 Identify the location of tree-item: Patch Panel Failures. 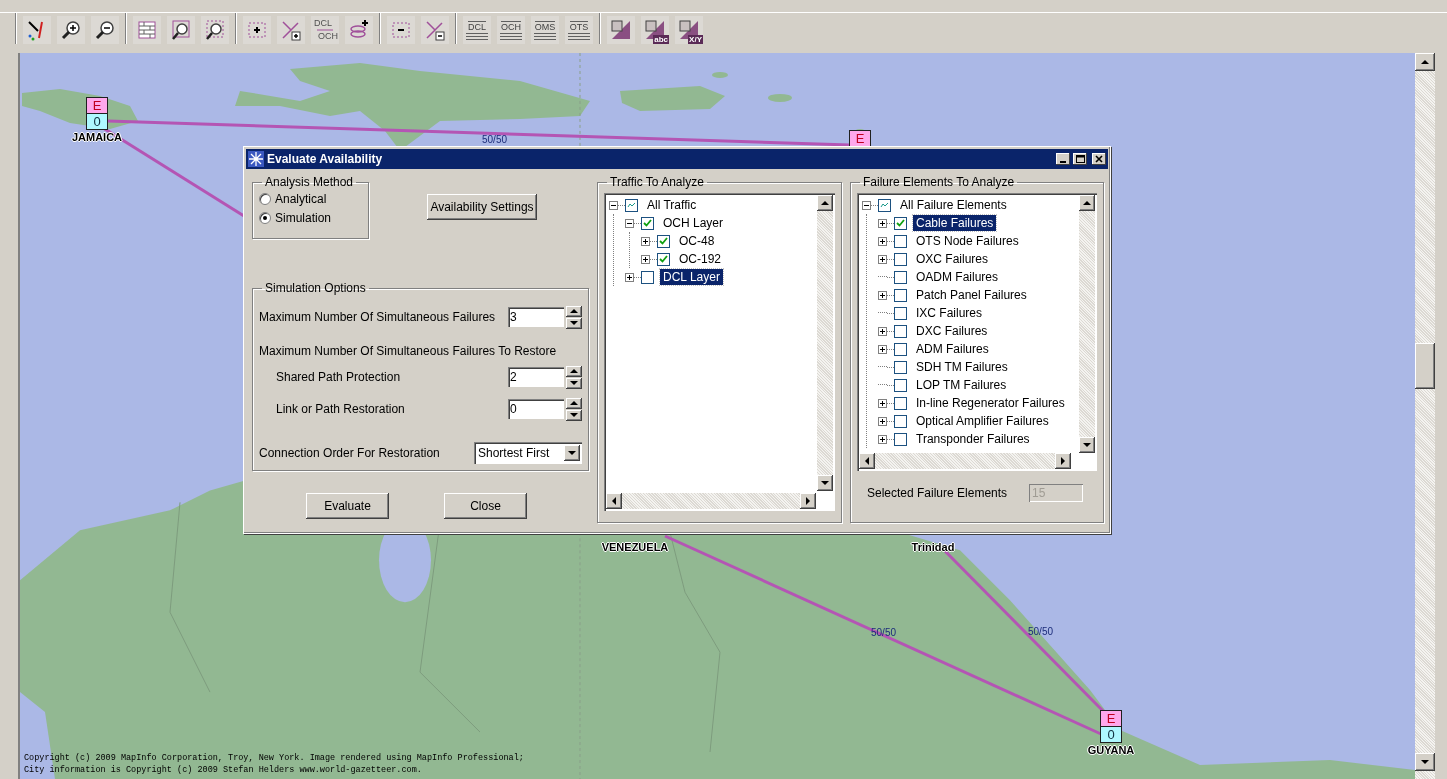
(971, 295).